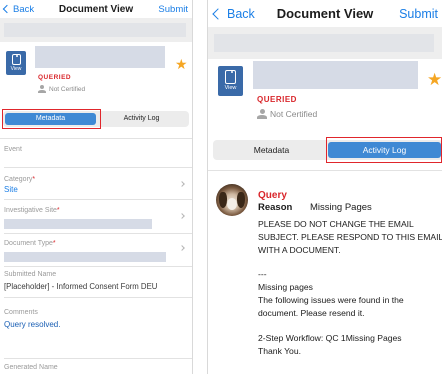  Describe the element at coordinates (11, 189) in the screenshot. I see `category-value: Site` at that location.